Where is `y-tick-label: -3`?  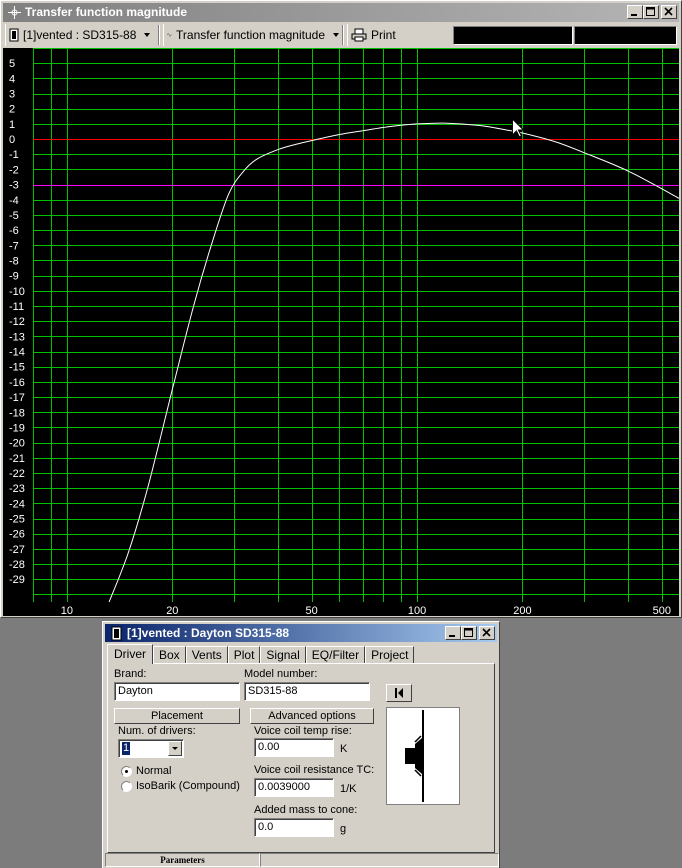
y-tick-label: -3 is located at coordinates (14, 186).